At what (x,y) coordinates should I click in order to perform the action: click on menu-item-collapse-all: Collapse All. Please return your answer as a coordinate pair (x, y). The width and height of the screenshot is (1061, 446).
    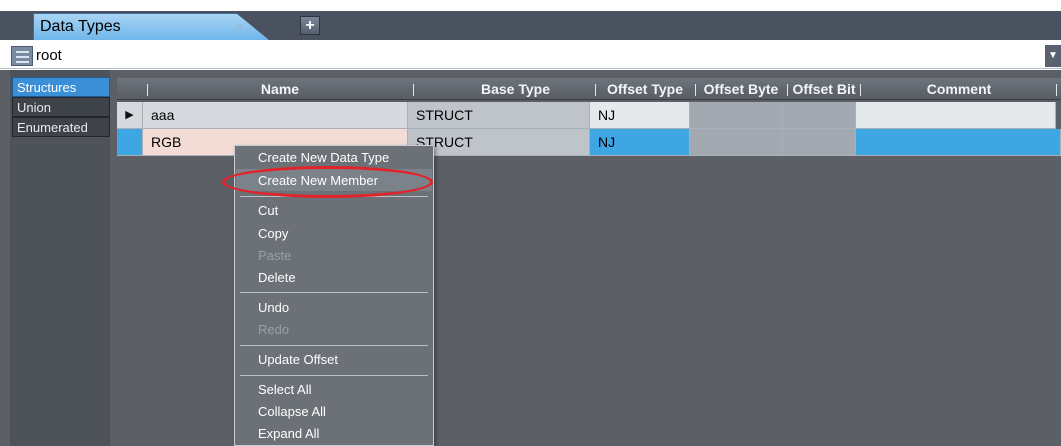
    Looking at the image, I should click on (292, 411).